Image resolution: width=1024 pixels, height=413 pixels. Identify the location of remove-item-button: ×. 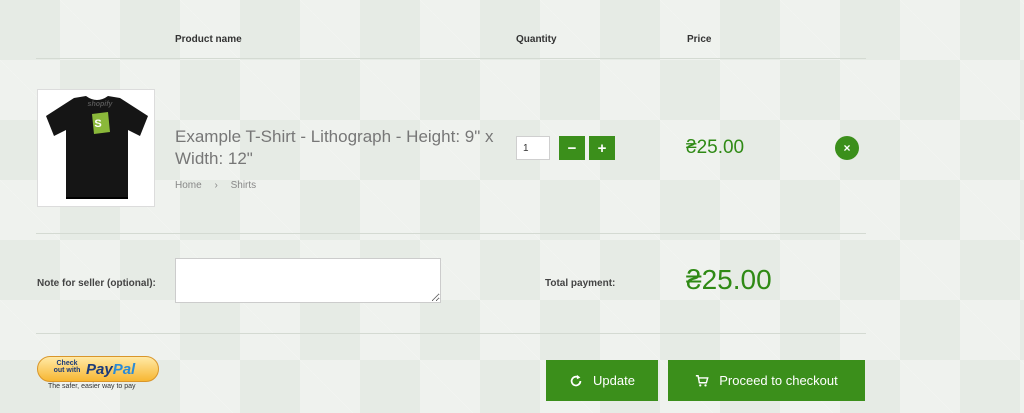
(847, 148).